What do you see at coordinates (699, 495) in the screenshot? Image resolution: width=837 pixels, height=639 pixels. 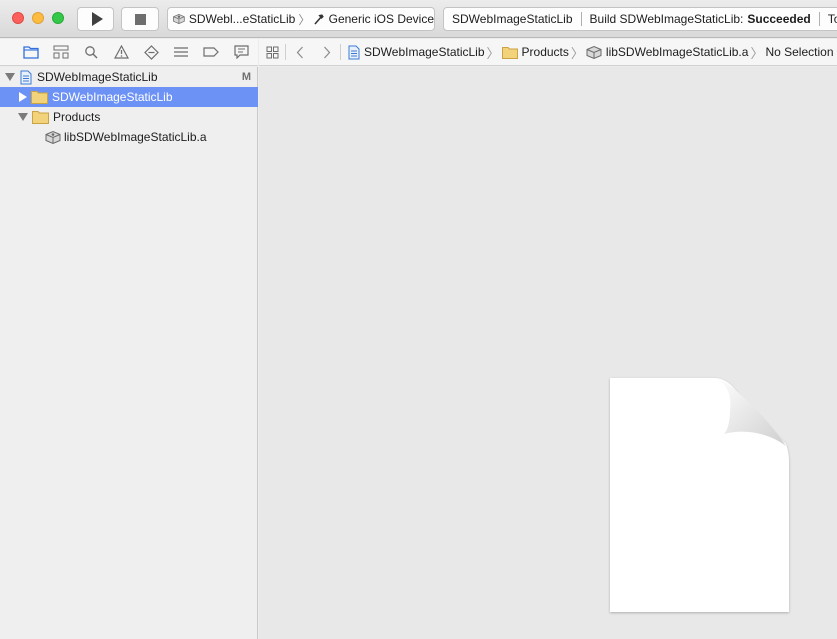 I see `document-placeholder-icon` at bounding box center [699, 495].